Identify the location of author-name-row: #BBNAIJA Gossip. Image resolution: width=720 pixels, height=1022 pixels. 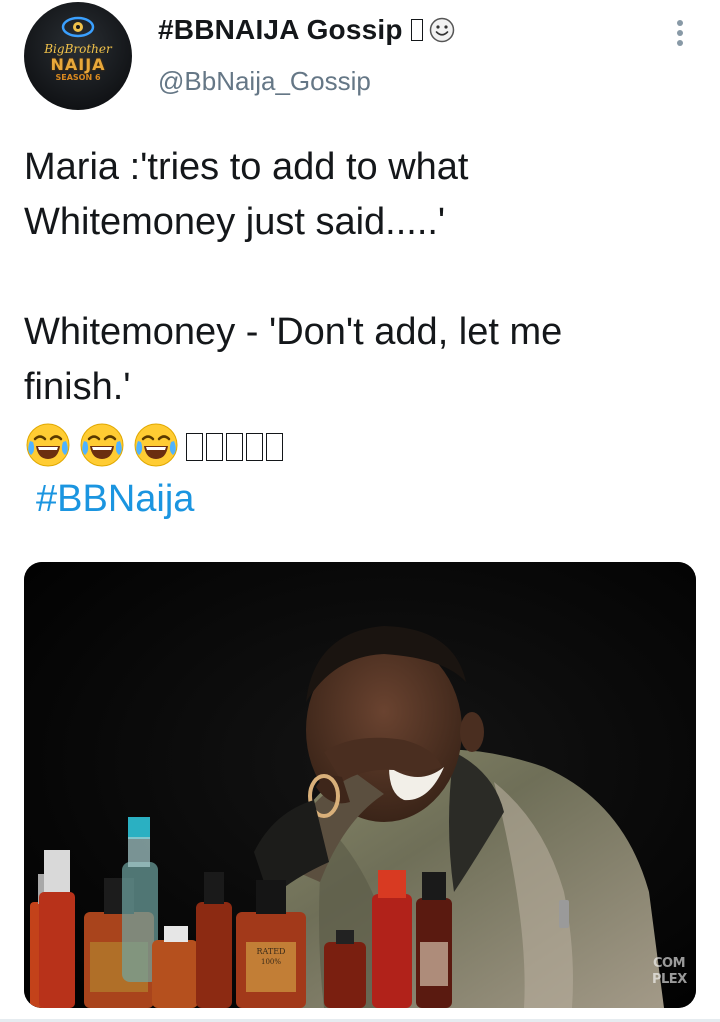
(306, 30).